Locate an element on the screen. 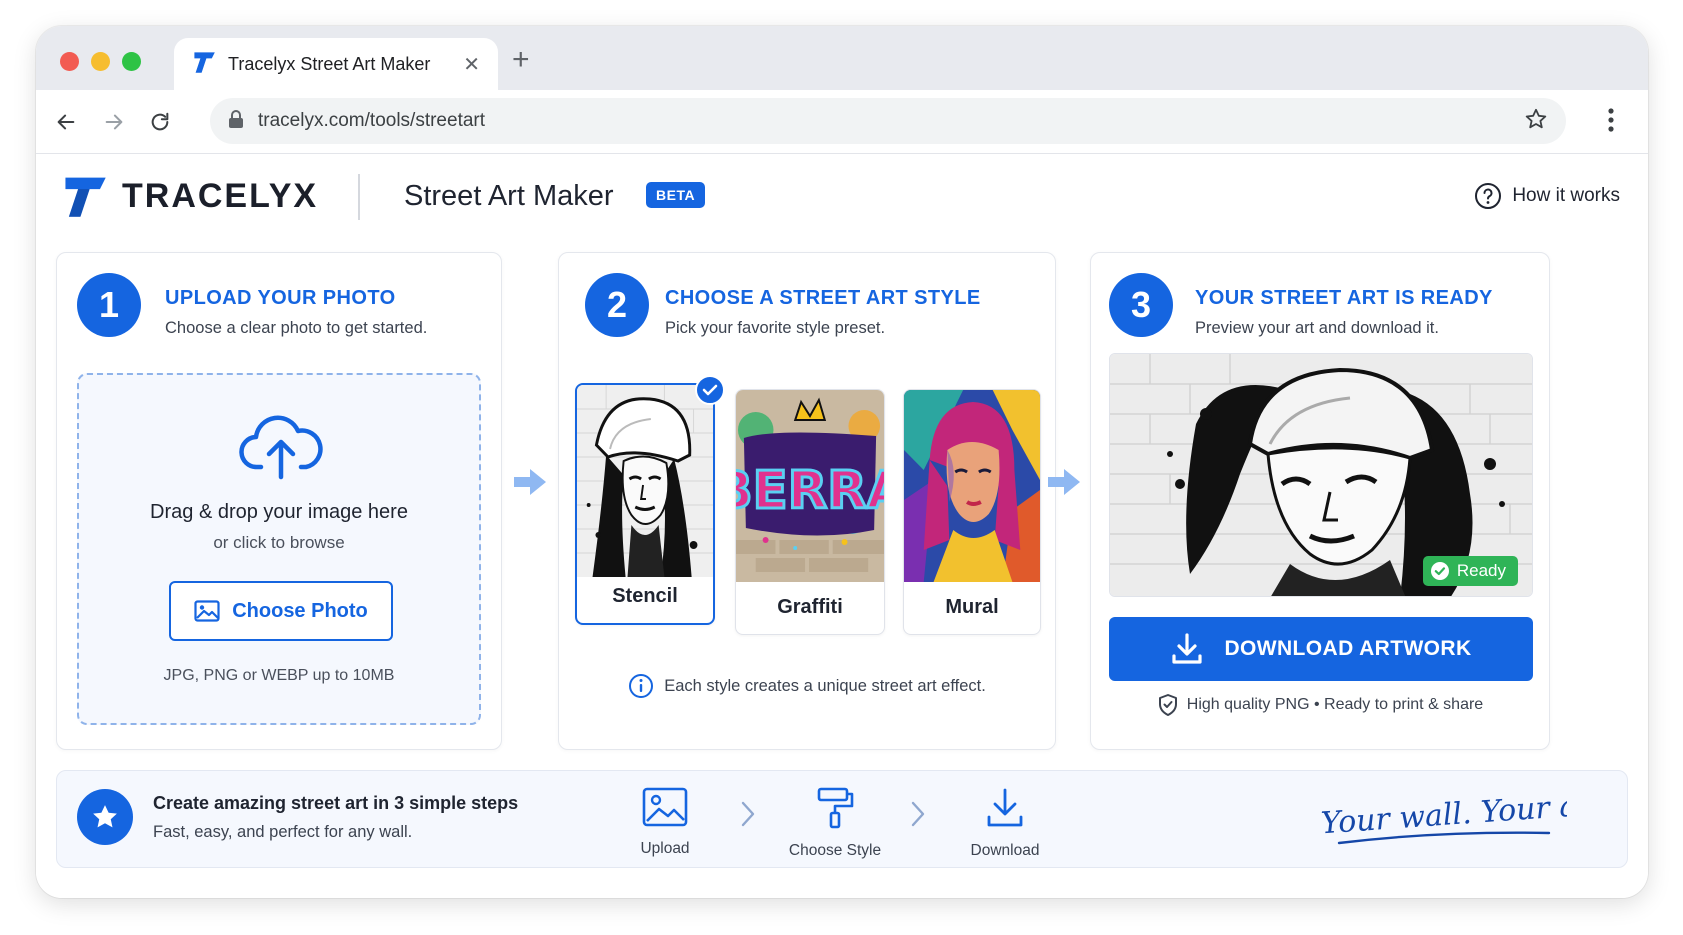 Image resolution: width=1683 pixels, height=935 pixels. slogan-handwritten: Your wall. Your art. is located at coordinates (1443, 816).